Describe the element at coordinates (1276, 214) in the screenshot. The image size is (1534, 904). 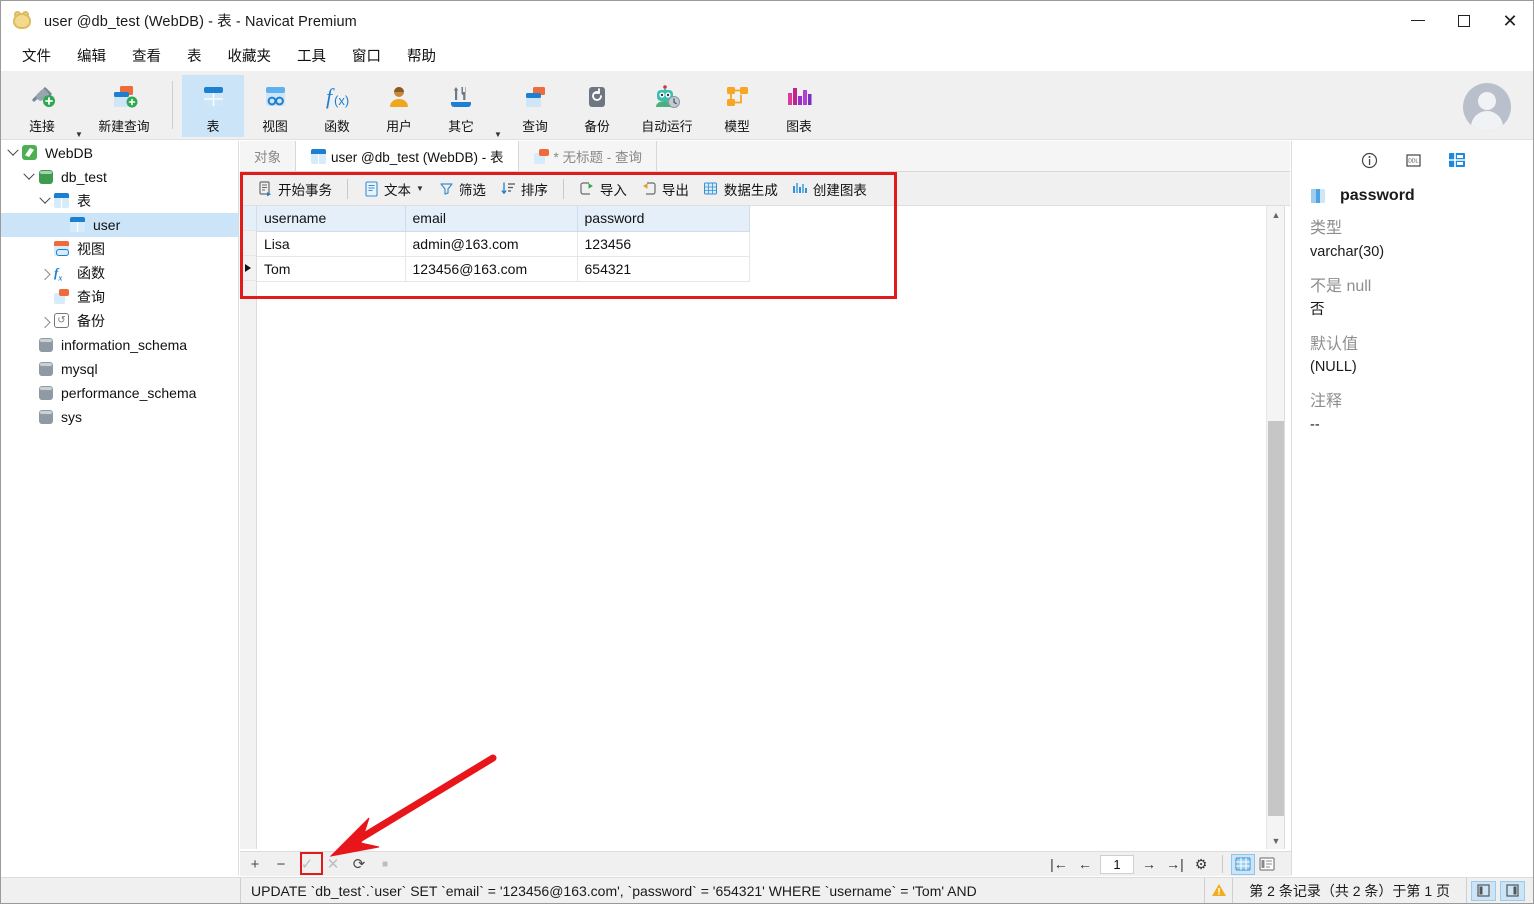
I see `scroll-up-icon: ▲` at that location.